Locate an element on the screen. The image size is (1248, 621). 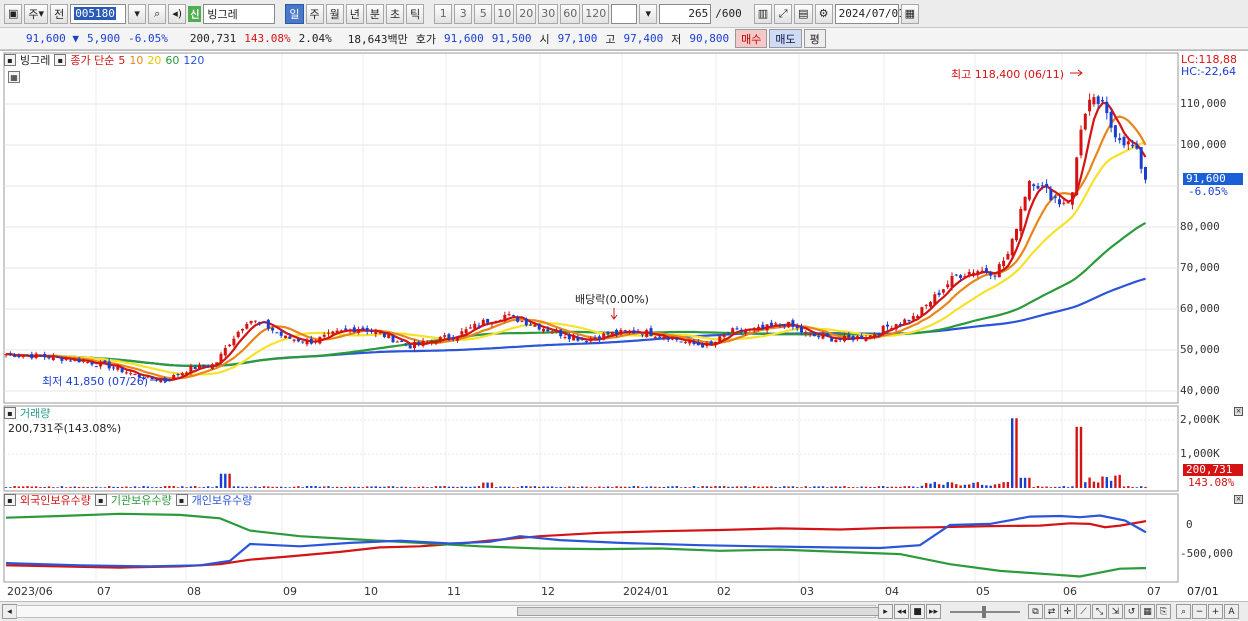
zoom-out-icon: − is located at coordinates (1199, 611).